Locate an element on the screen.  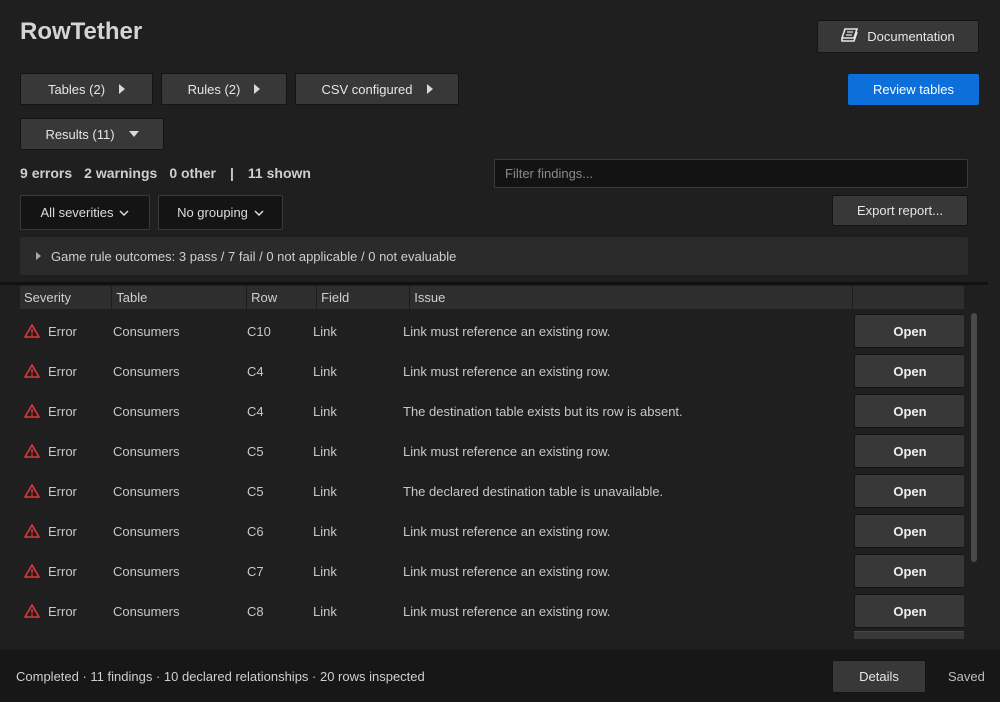
documentation-button: Documentation is located at coordinates (898, 36).